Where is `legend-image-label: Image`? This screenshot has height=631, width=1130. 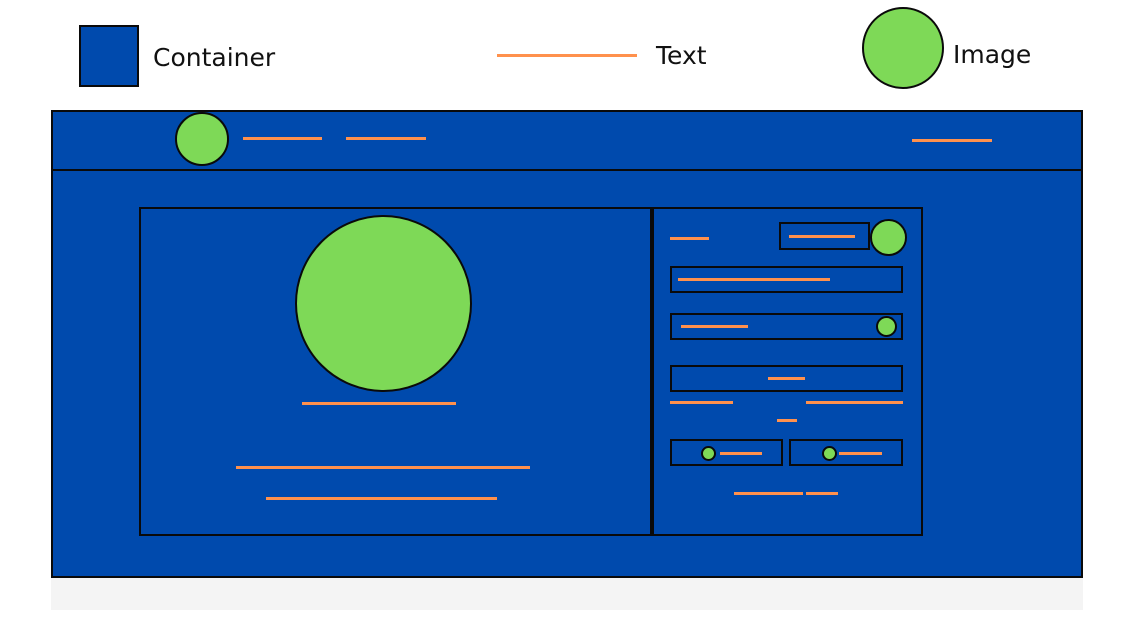
legend-image-label: Image is located at coordinates (992, 54).